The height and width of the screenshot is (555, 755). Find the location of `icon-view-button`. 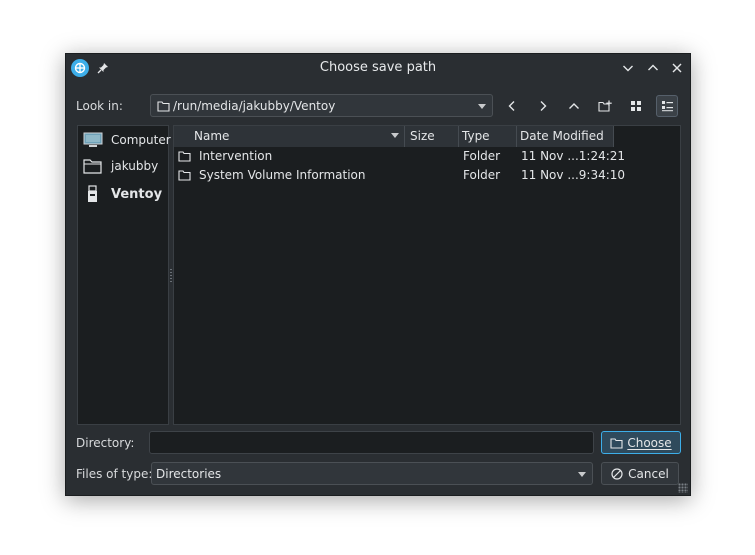

icon-view-button is located at coordinates (636, 106).